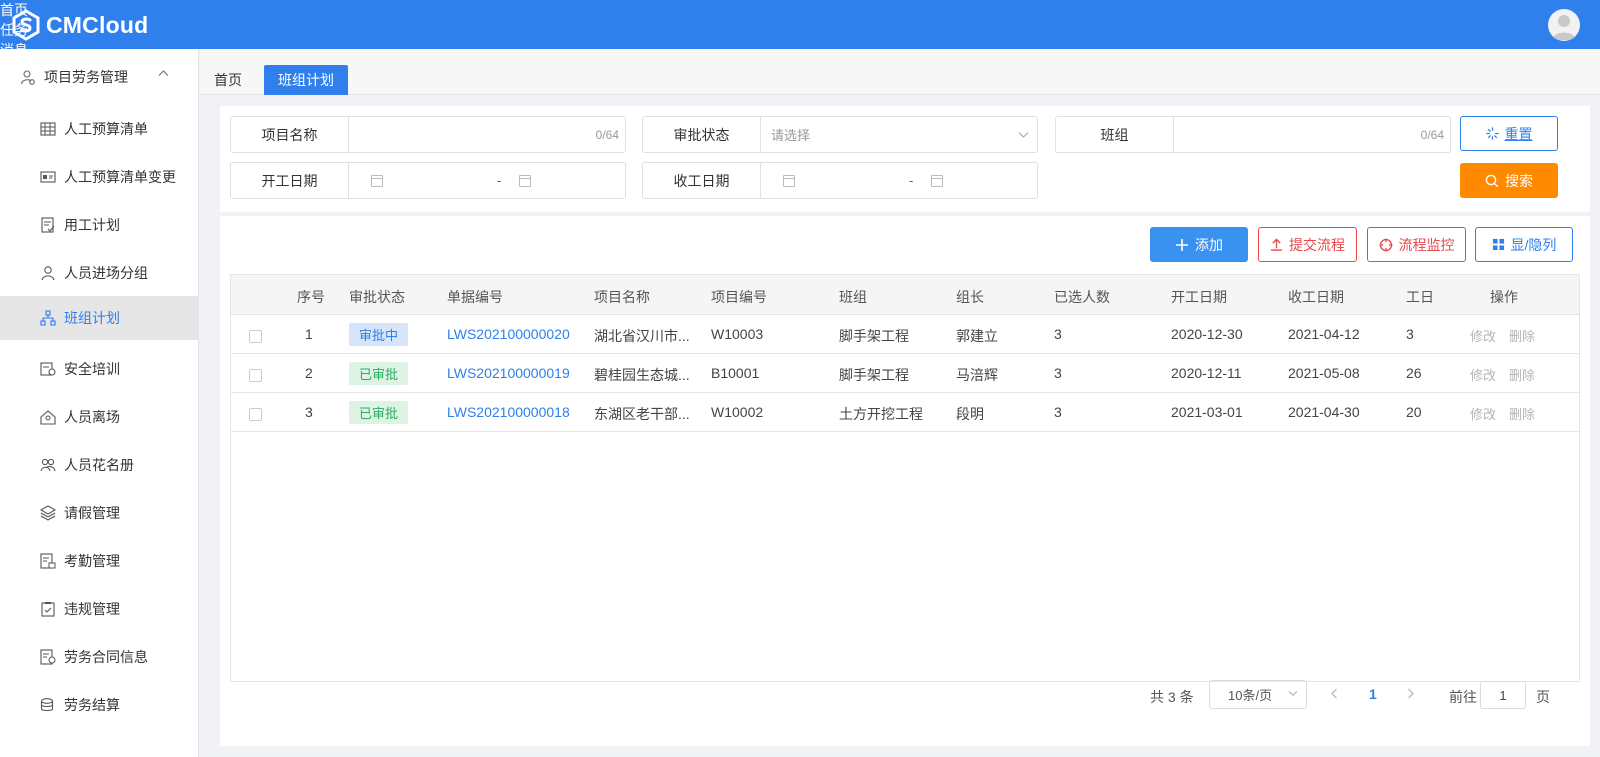 This screenshot has height=757, width=1600. I want to click on column-header: 单据编号, so click(475, 297).